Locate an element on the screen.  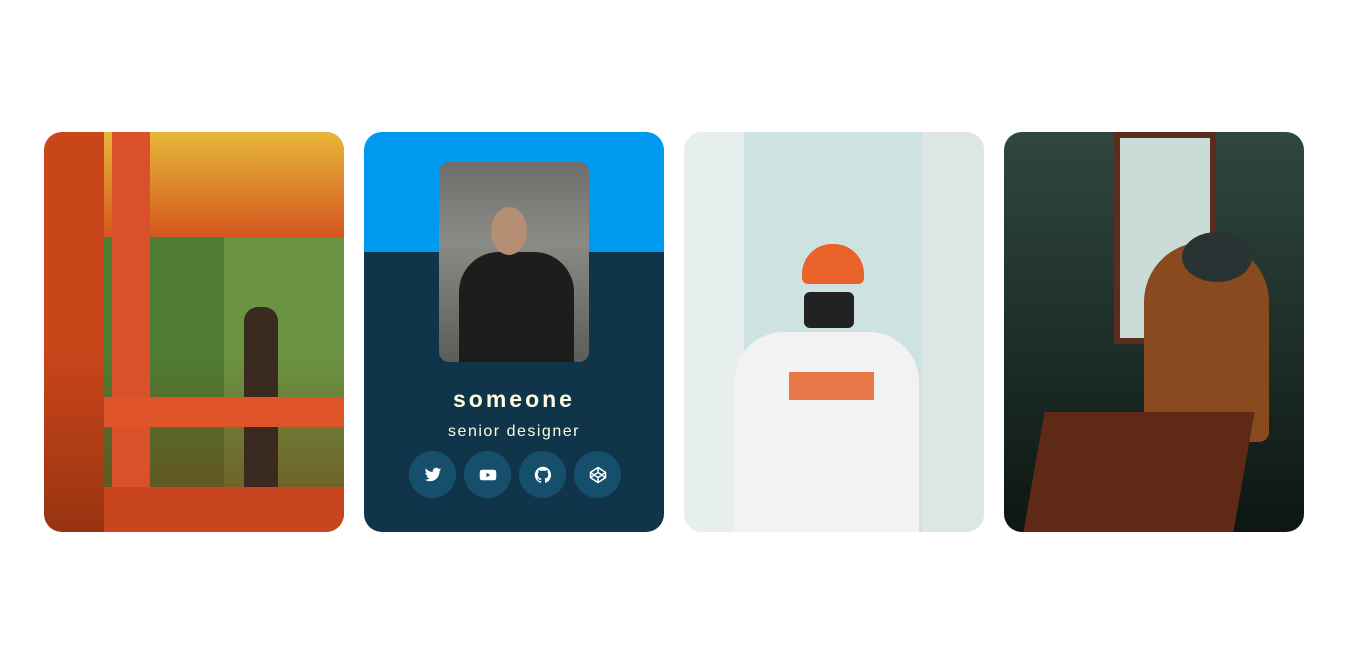
photo-cap is located at coordinates (833, 264).